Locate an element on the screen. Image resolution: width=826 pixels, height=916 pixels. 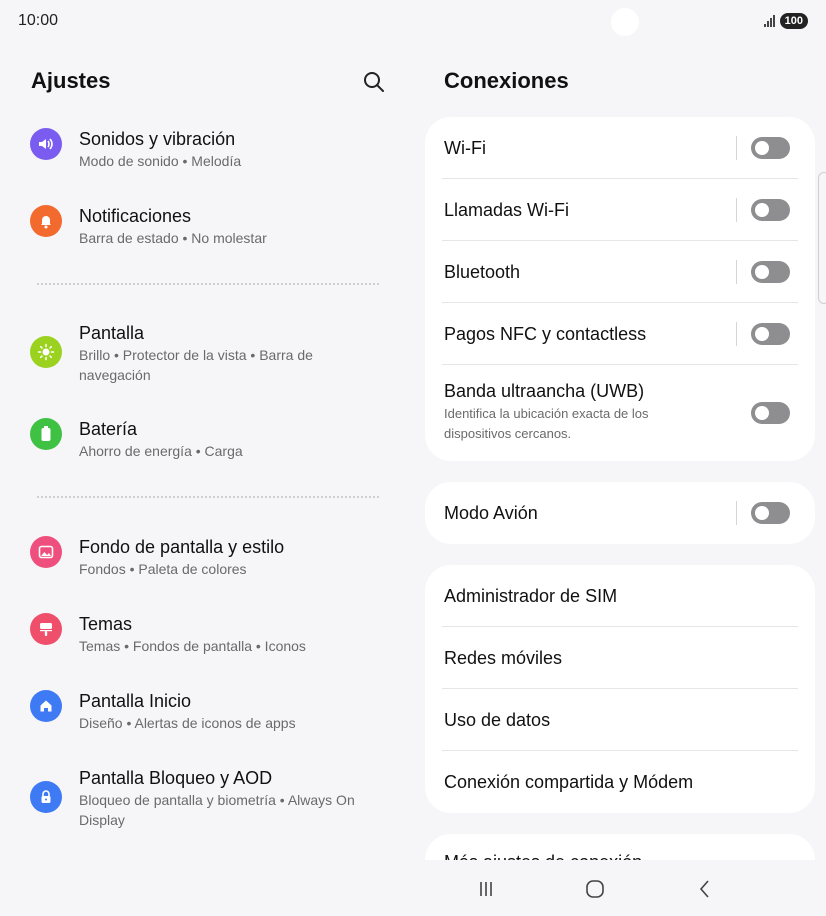
battery-indicator: 100 is located at coordinates (793, 21).